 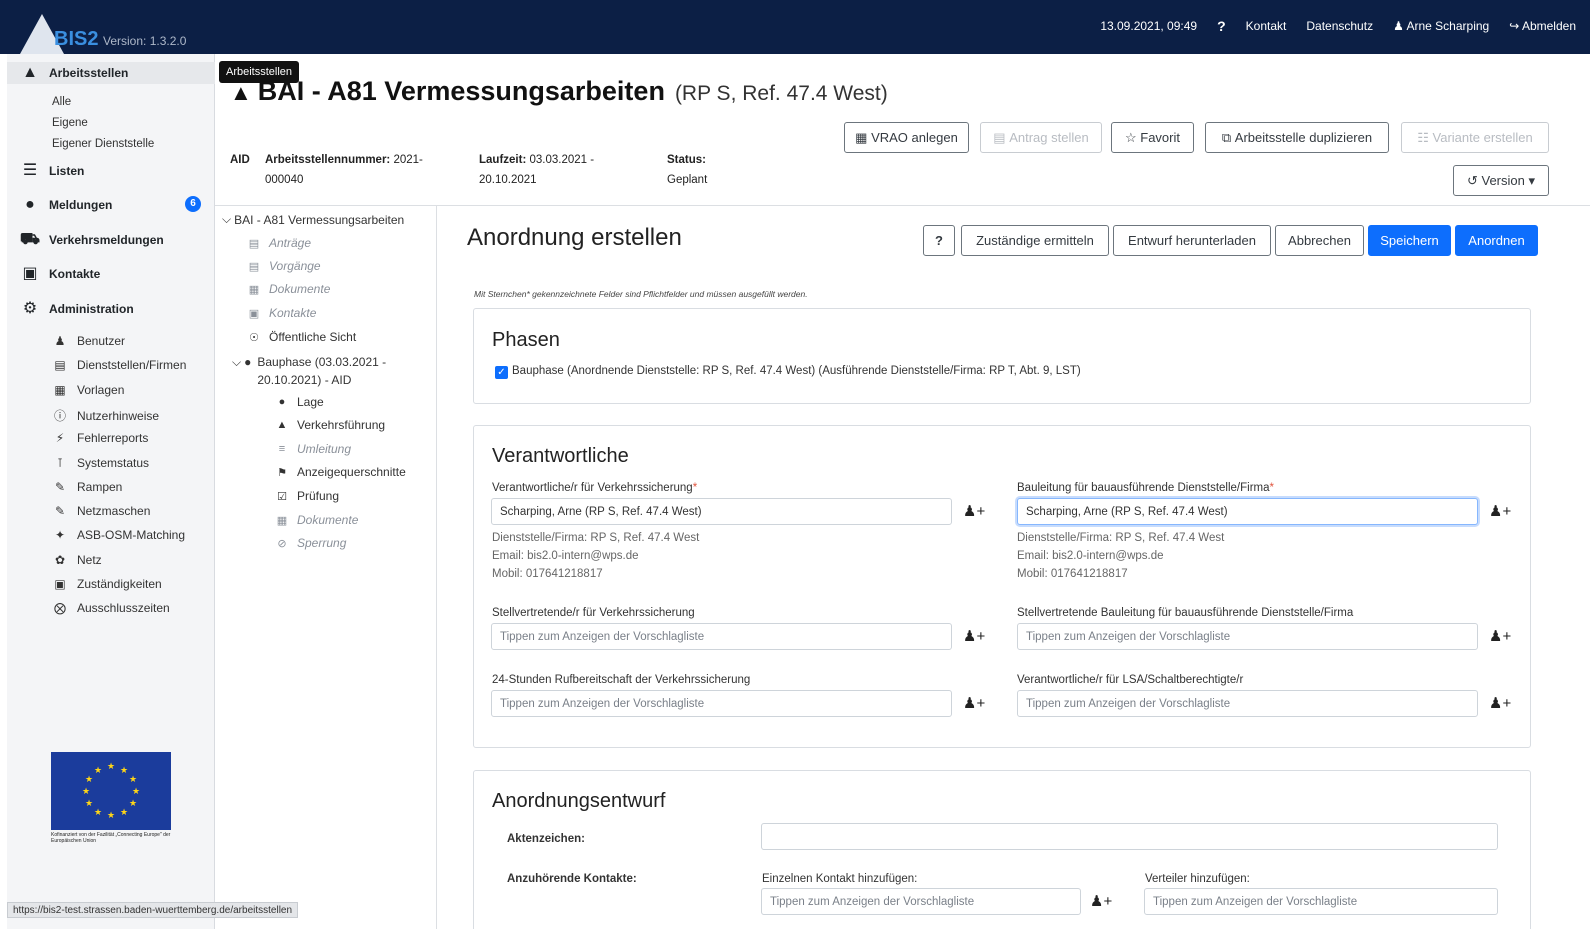 What do you see at coordinates (60, 341) in the screenshot?
I see `user-icon: ♟` at bounding box center [60, 341].